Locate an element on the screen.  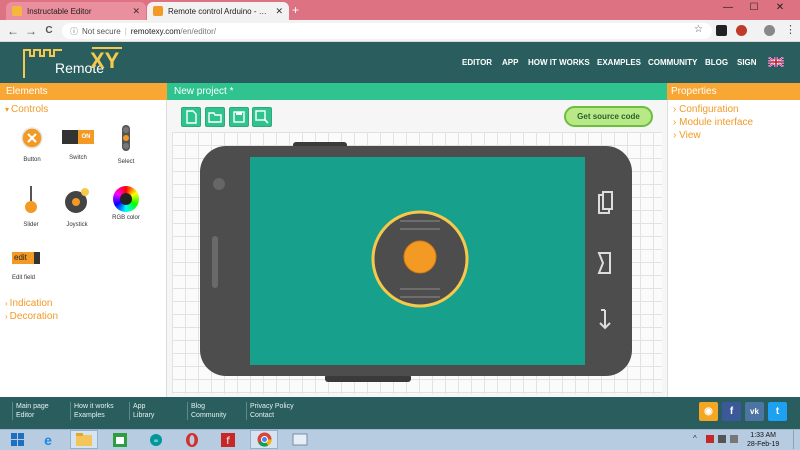
widget-edit-field: edit Edit field is located at coordinates (32, 266).